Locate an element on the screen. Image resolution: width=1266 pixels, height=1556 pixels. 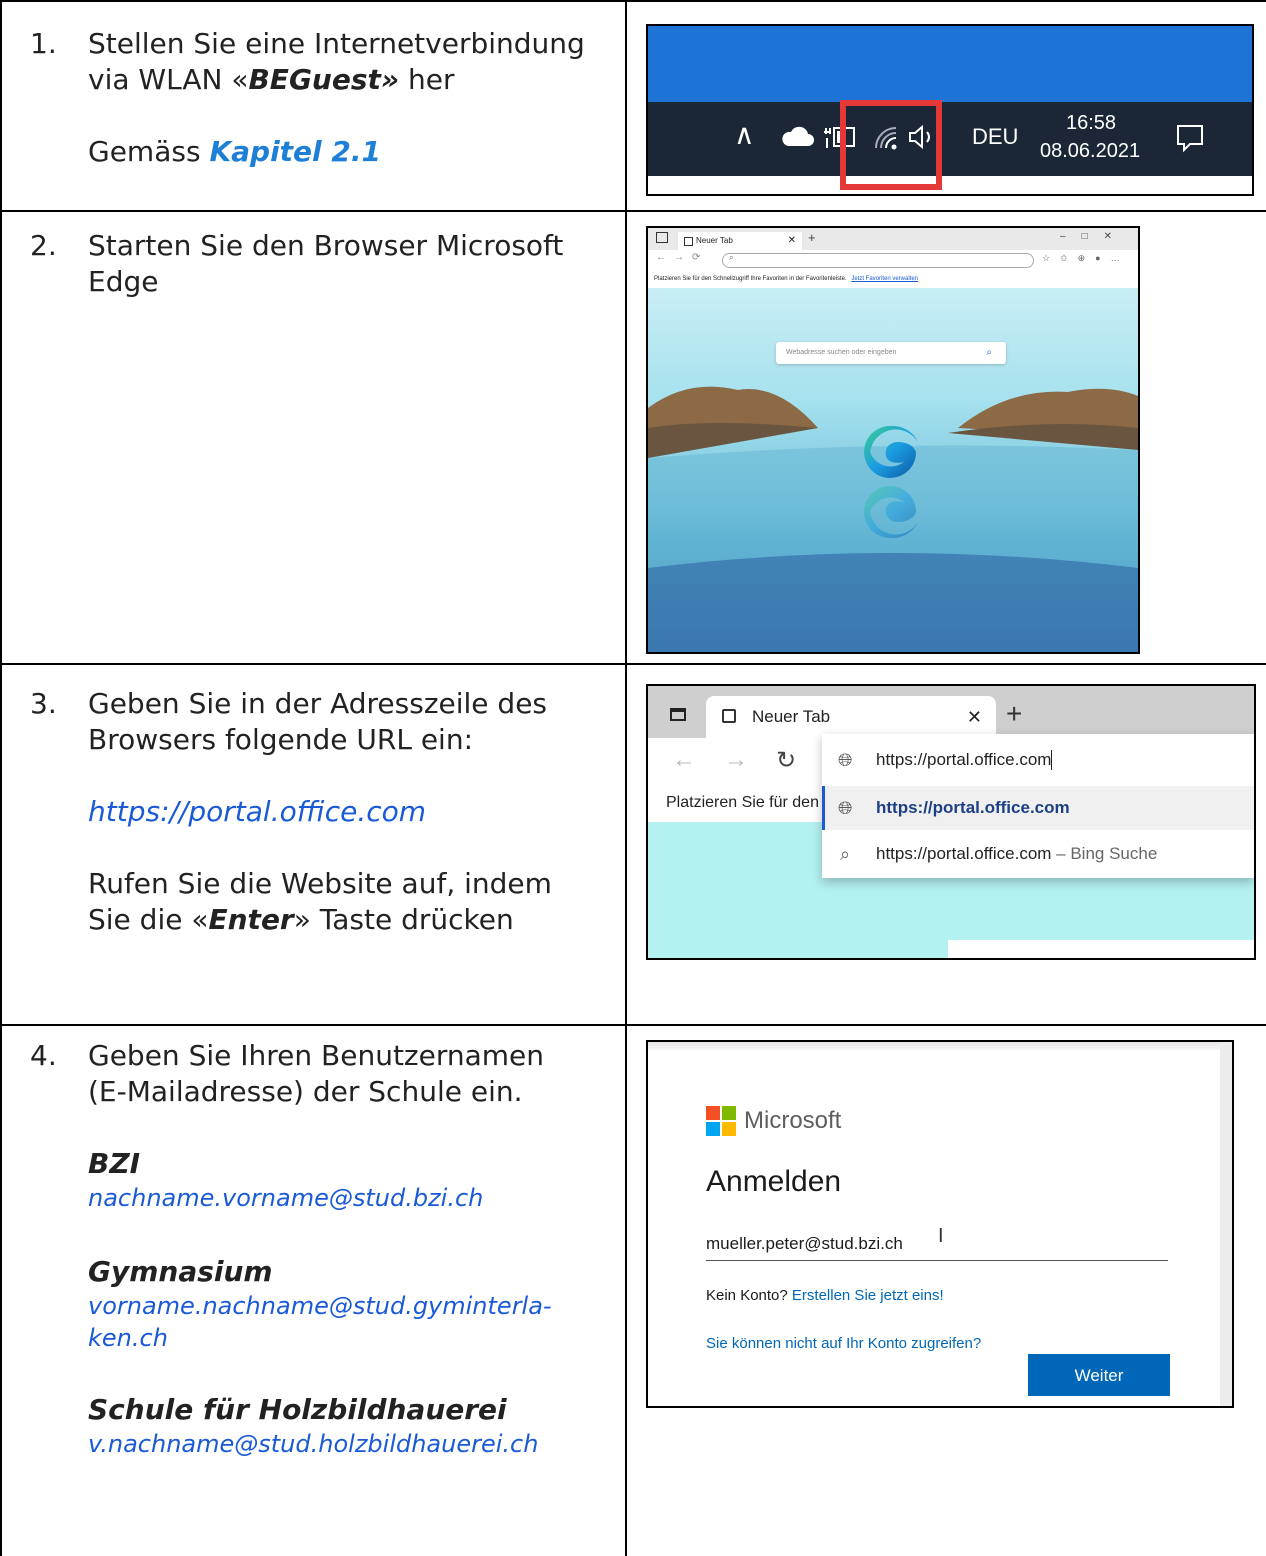
next-button: Weiter is located at coordinates (1099, 1375).